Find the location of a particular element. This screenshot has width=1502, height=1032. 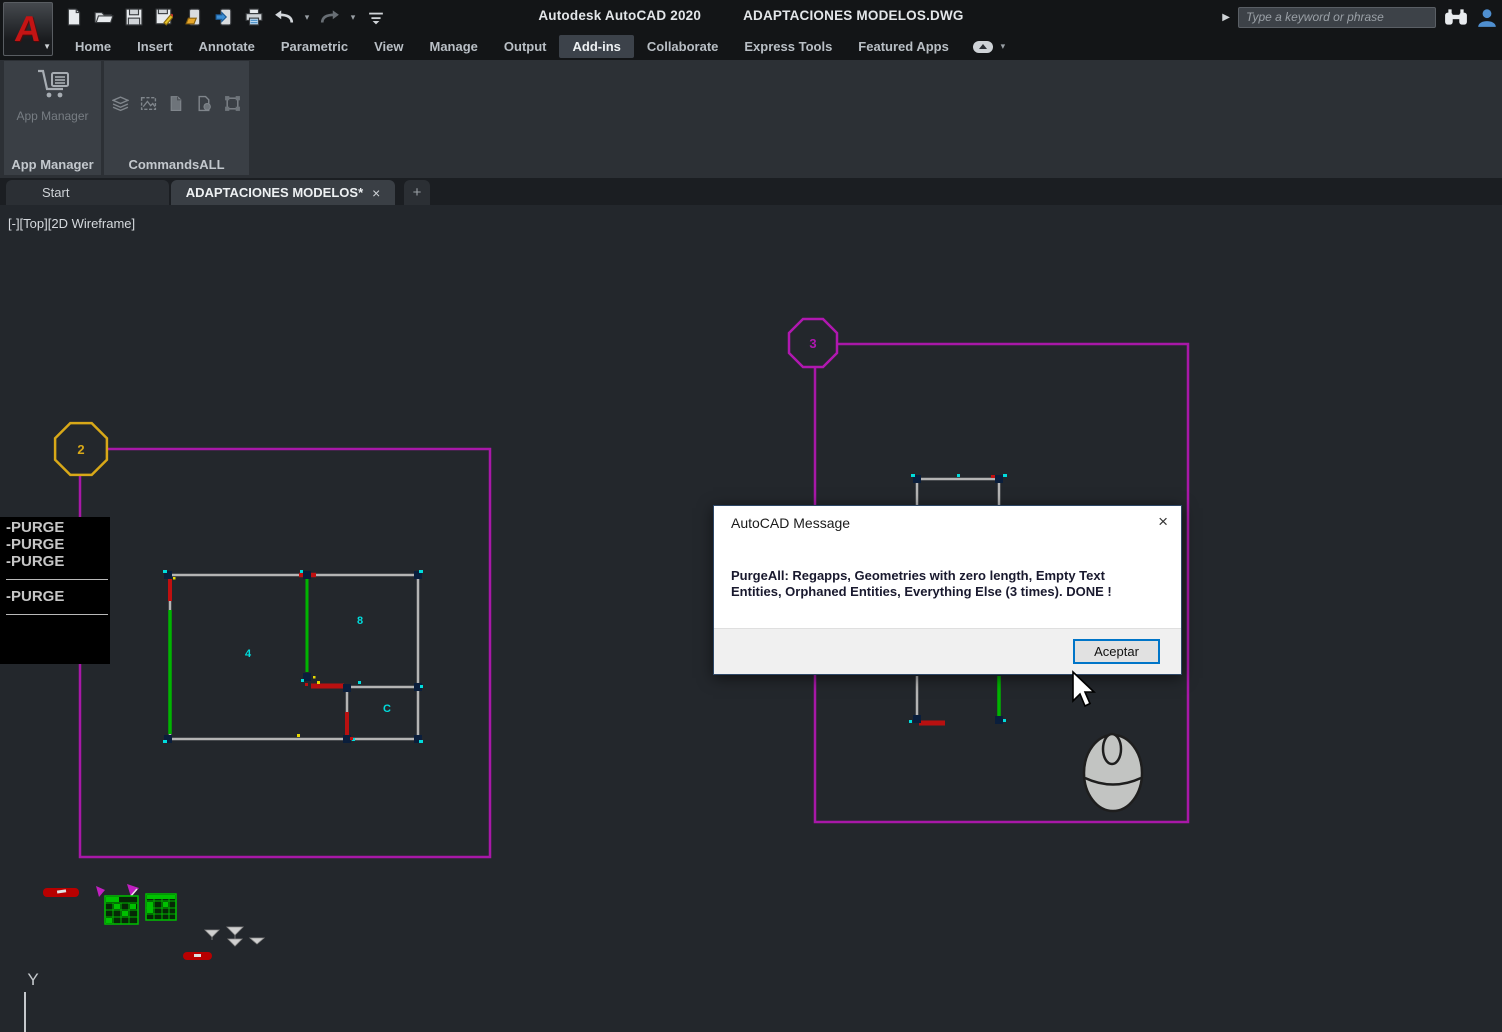

app-manager-button: App Manager is located at coordinates (52, 107).